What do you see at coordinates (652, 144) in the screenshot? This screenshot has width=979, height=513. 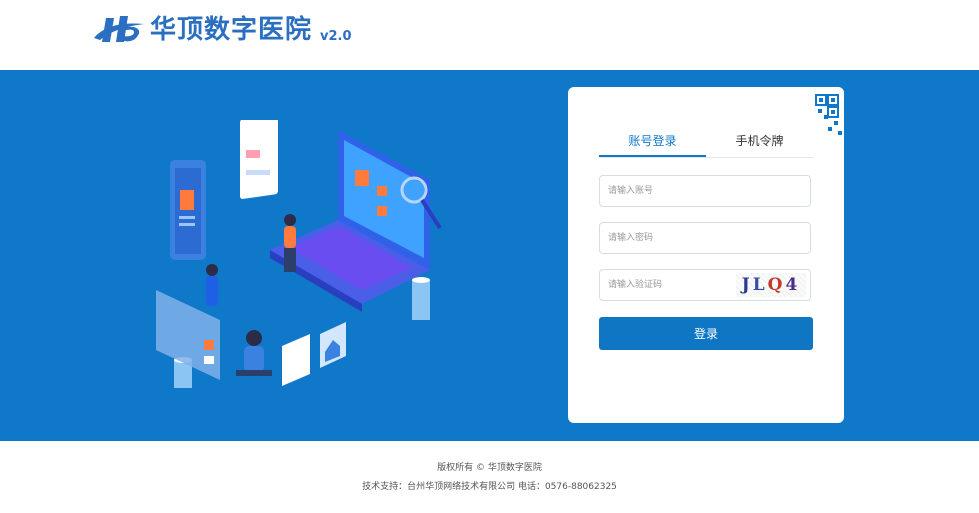 I see `tab-account-login: 账号登录` at bounding box center [652, 144].